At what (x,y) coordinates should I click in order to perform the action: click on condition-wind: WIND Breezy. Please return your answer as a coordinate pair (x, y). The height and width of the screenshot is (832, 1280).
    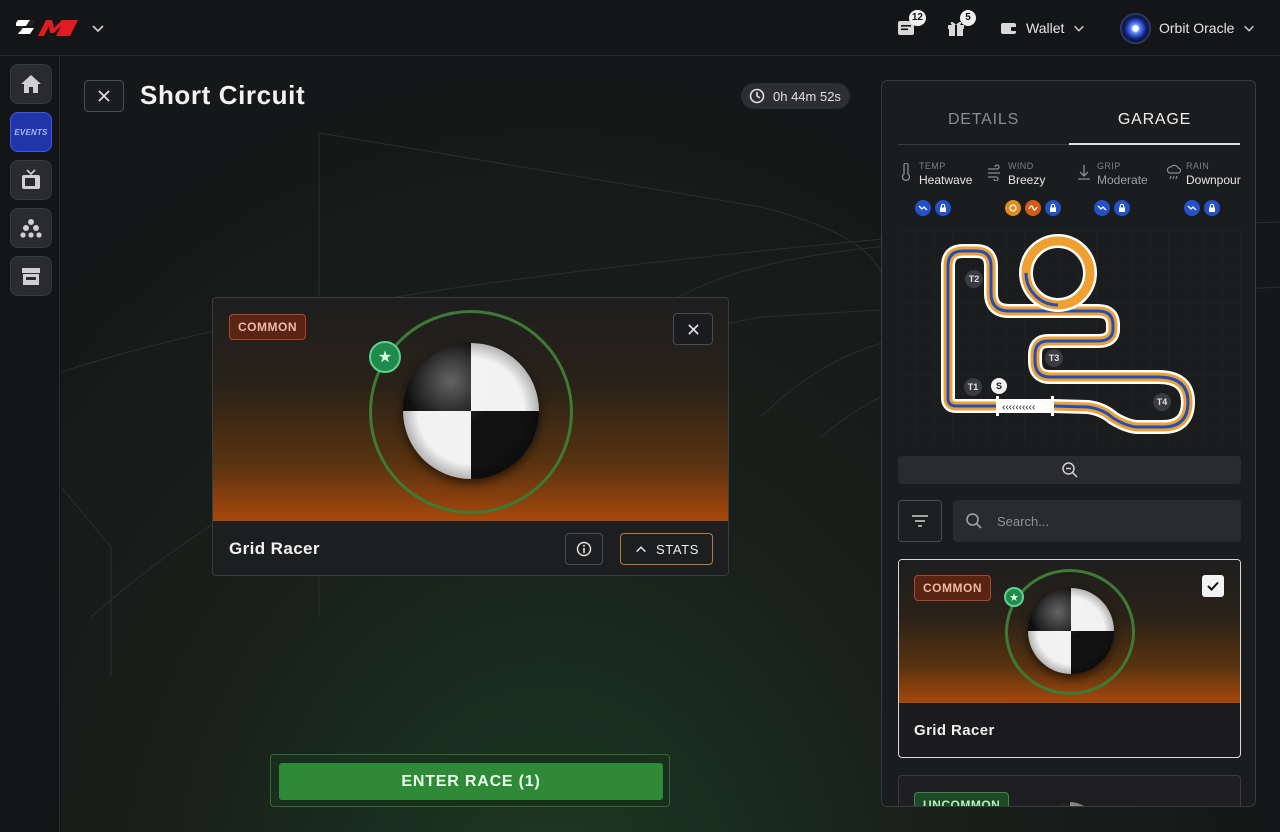
    Looking at the image, I should click on (1017, 174).